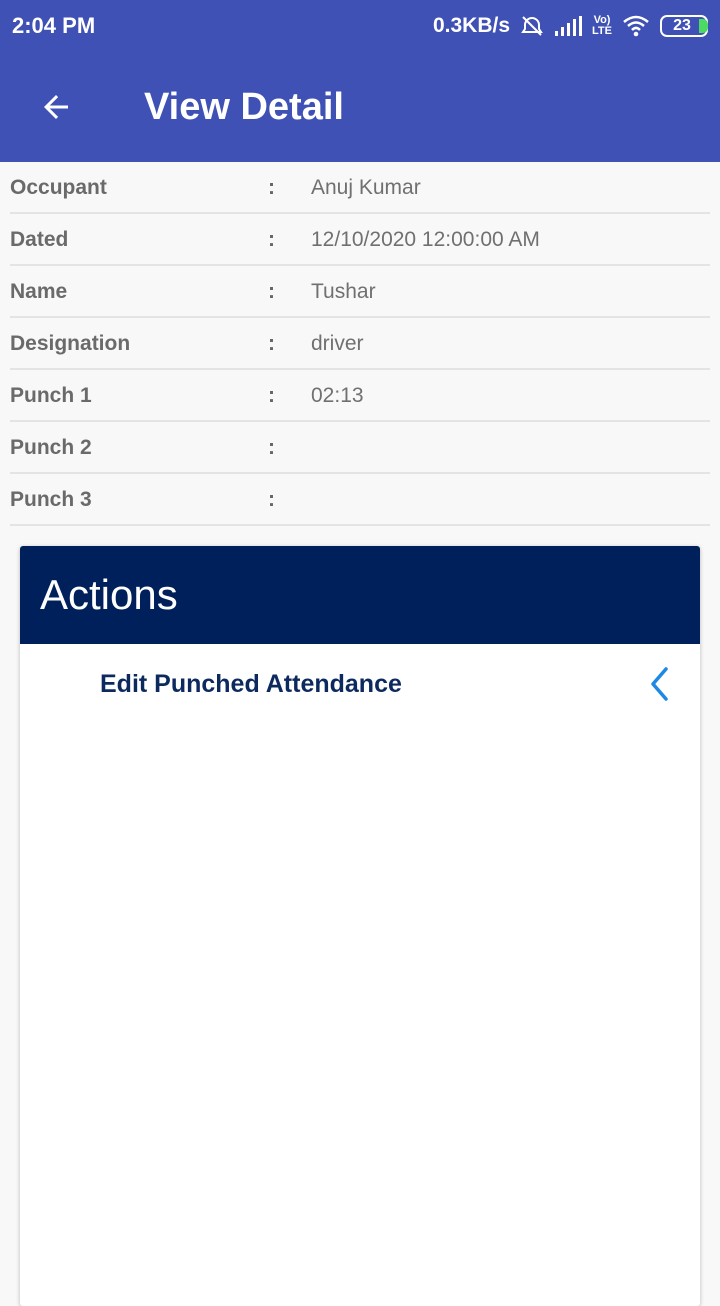 This screenshot has width=720, height=1306. Describe the element at coordinates (636, 26) in the screenshot. I see `wifi-icon` at that location.